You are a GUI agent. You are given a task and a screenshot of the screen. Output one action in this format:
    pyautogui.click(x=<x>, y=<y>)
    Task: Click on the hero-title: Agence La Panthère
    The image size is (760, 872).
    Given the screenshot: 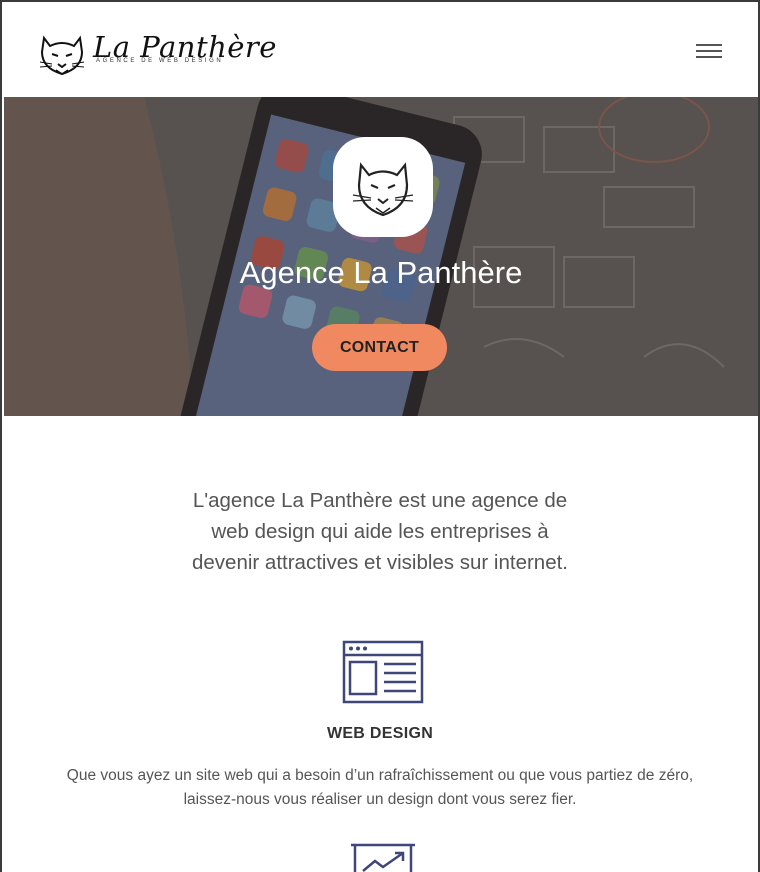 What is the action you would take?
    pyautogui.click(x=381, y=272)
    